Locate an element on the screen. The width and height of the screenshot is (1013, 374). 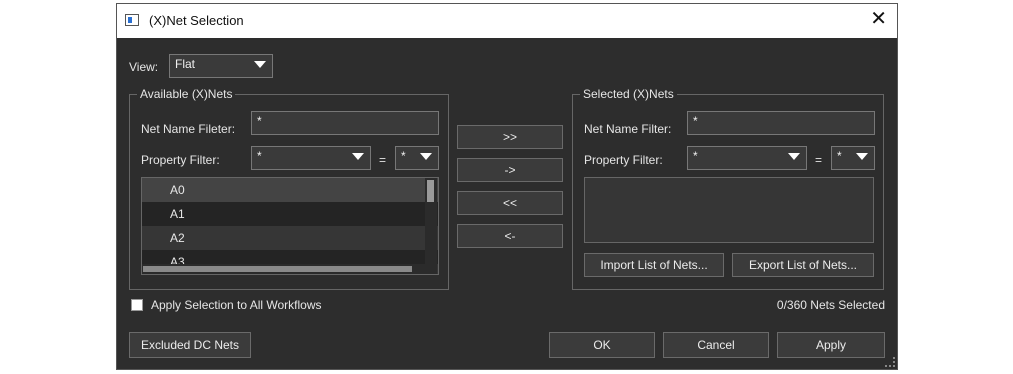
remove-all-button: << is located at coordinates (510, 203).